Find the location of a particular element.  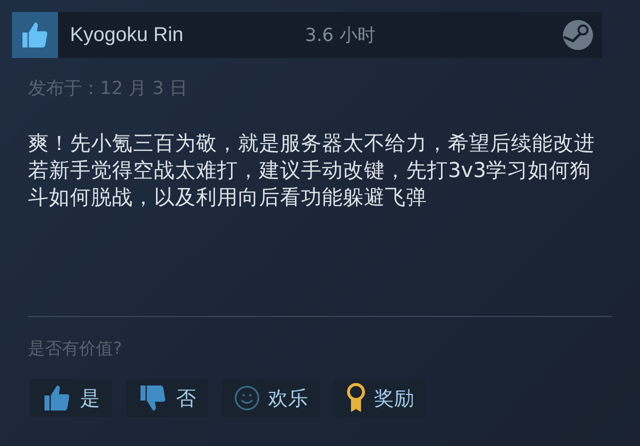

no-button: 否 is located at coordinates (167, 398).